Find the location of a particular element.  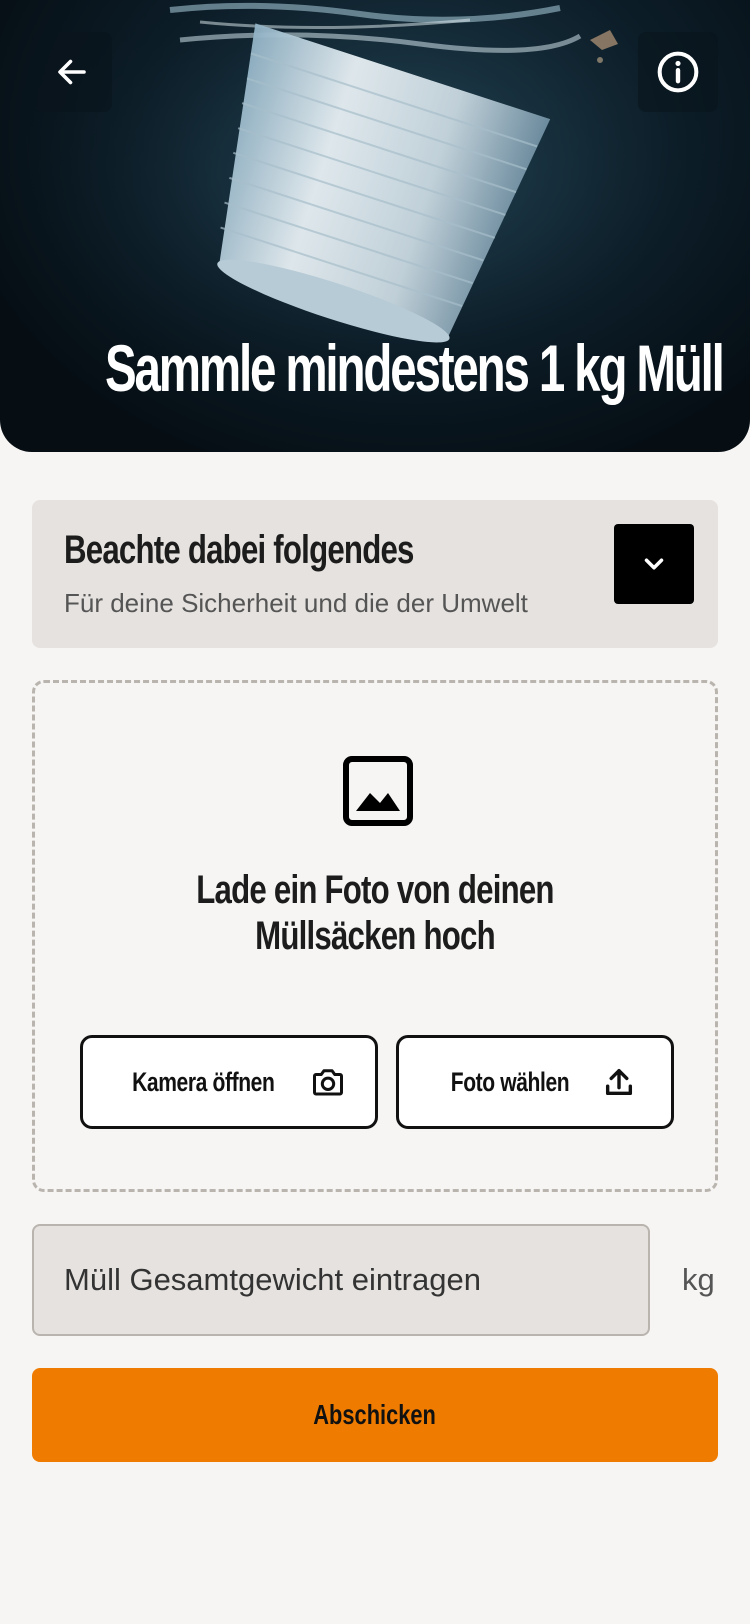

info-icon is located at coordinates (678, 72).